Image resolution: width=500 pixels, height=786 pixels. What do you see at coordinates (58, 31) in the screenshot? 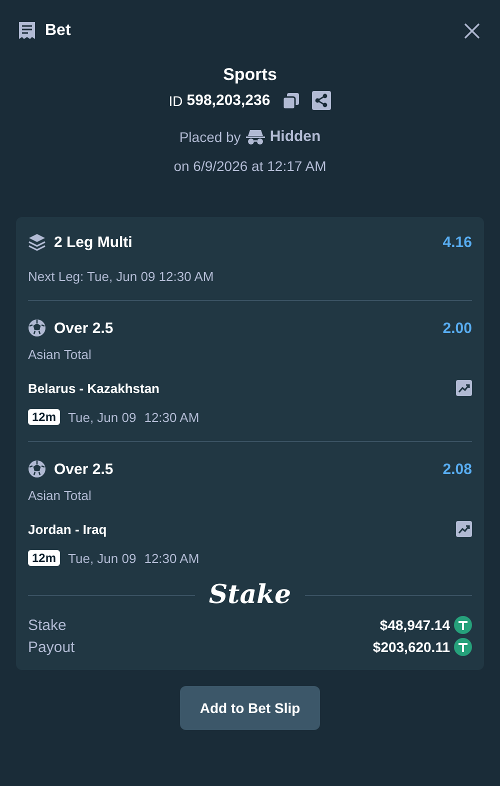
I see `dialog-title: Bet` at bounding box center [58, 31].